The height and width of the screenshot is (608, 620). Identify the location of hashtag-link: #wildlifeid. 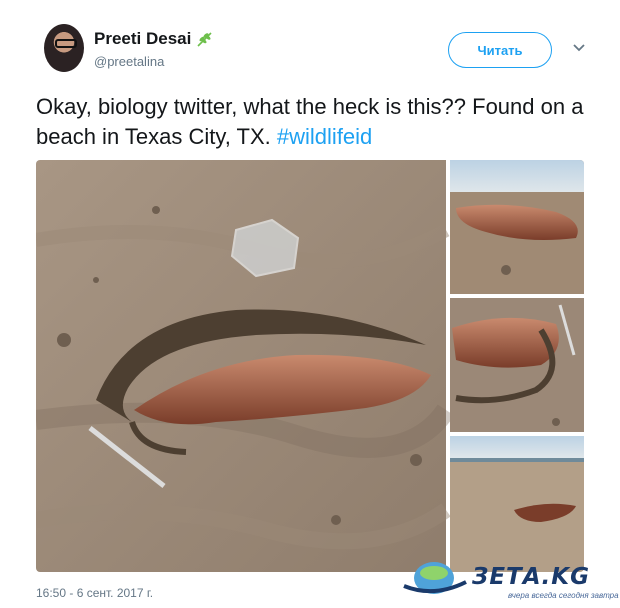
(324, 136).